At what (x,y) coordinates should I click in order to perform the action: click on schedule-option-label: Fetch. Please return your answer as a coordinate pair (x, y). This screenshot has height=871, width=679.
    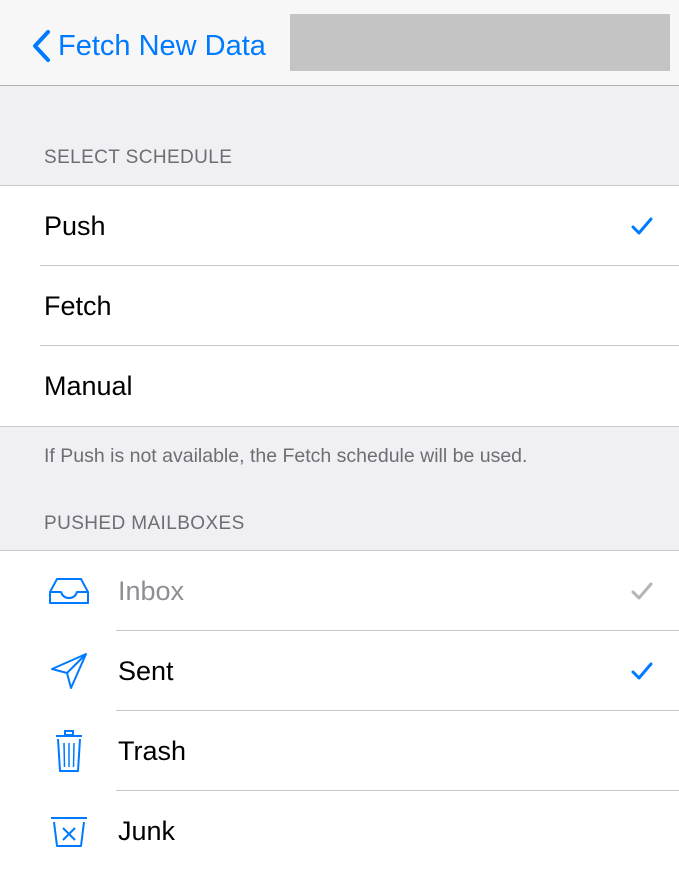
    Looking at the image, I should click on (78, 305).